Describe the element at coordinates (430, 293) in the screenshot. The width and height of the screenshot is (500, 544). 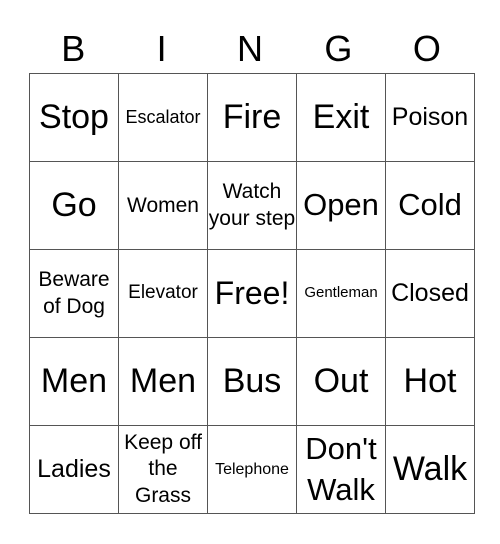
I see `bingo-cell: Closed` at that location.